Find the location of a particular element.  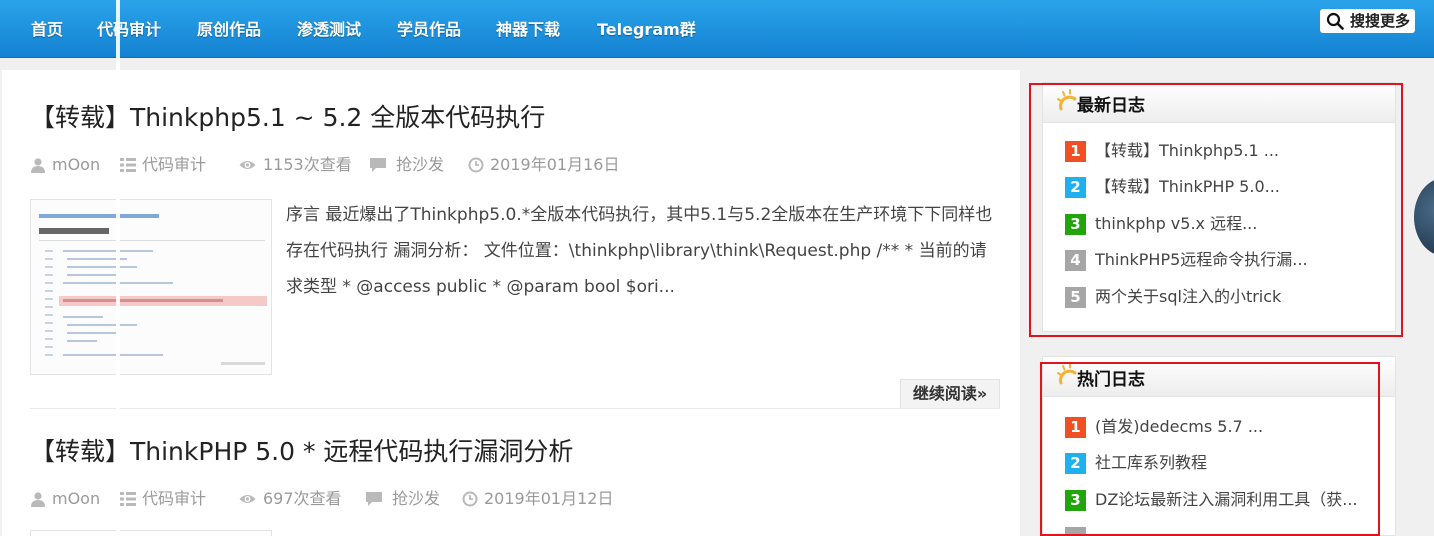

widget-header: 最新日志 is located at coordinates (1219, 103).